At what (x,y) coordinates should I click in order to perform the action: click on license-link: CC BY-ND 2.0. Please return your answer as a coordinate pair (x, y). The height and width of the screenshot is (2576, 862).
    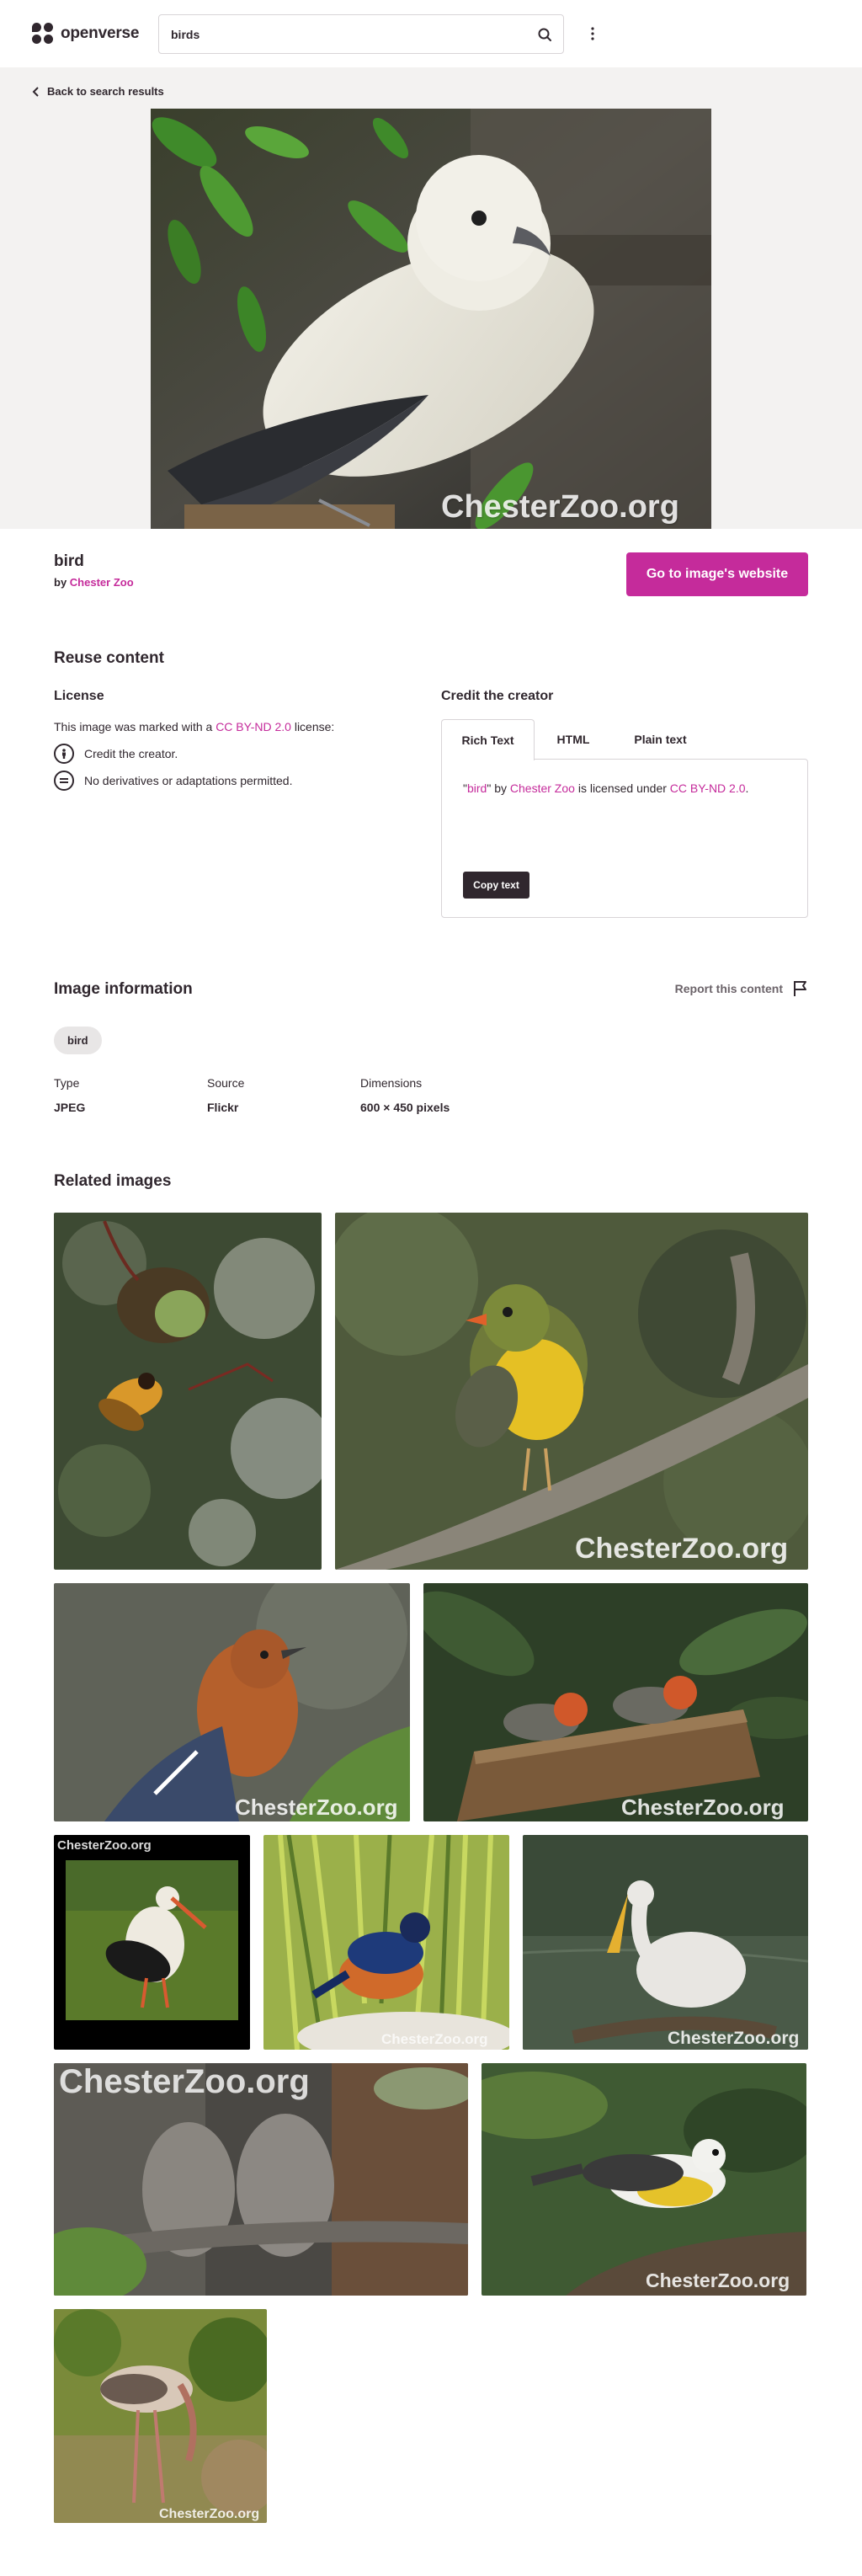
    Looking at the image, I should click on (253, 726).